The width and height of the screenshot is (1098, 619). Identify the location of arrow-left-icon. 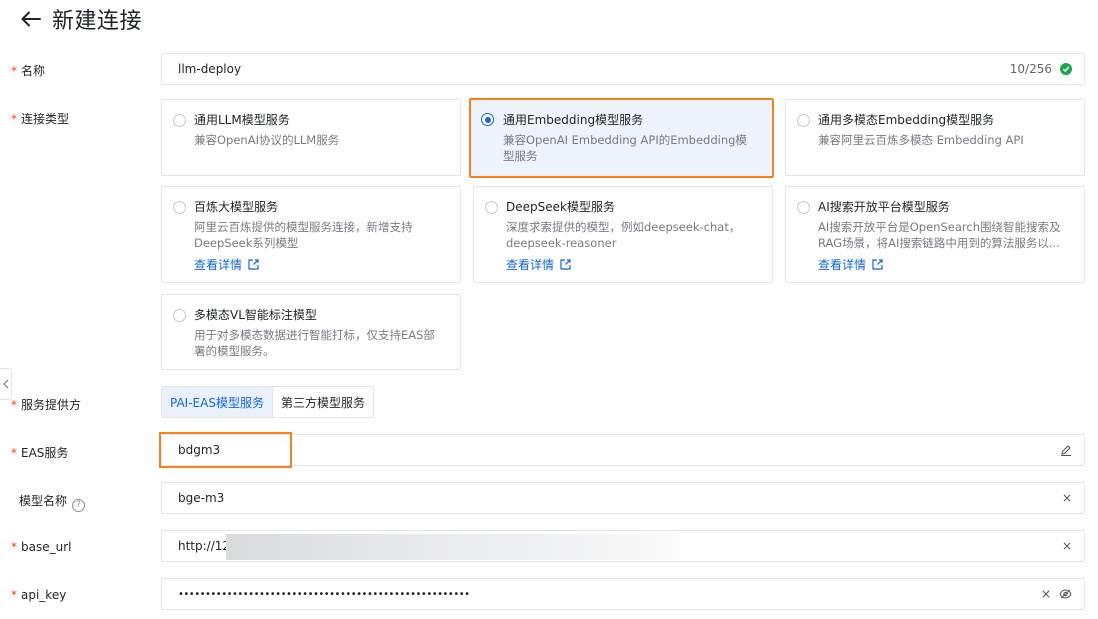
(31, 19).